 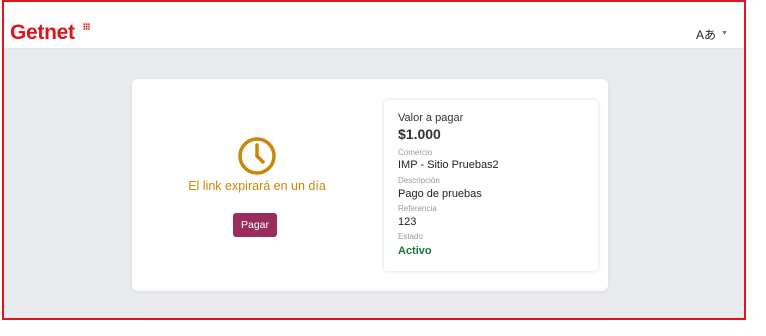 I want to click on merchant-label: Comercio, so click(x=415, y=152).